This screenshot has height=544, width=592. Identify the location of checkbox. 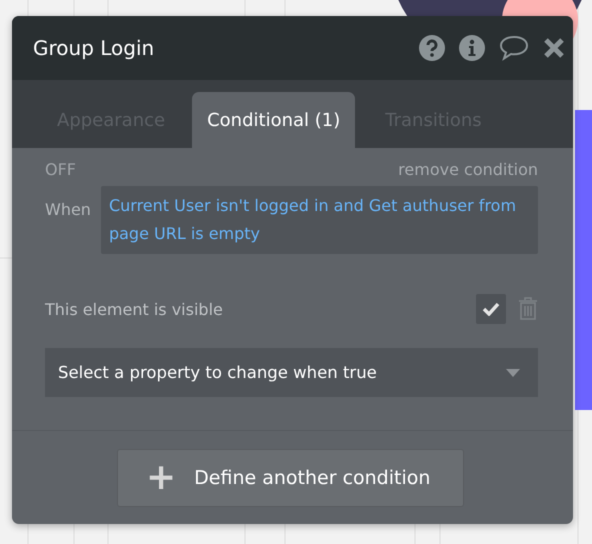
(491, 309).